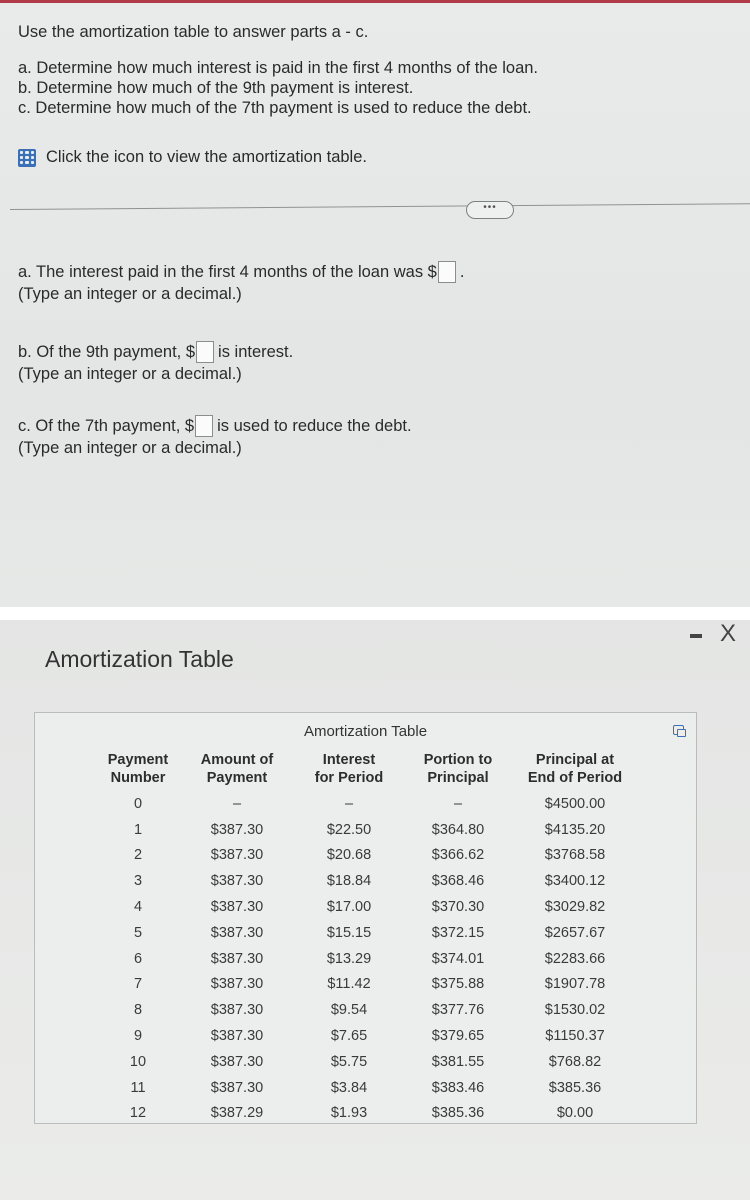 The height and width of the screenshot is (1200, 750). Describe the element at coordinates (349, 769) in the screenshot. I see `header-interest-for-period: Interest for Period` at that location.